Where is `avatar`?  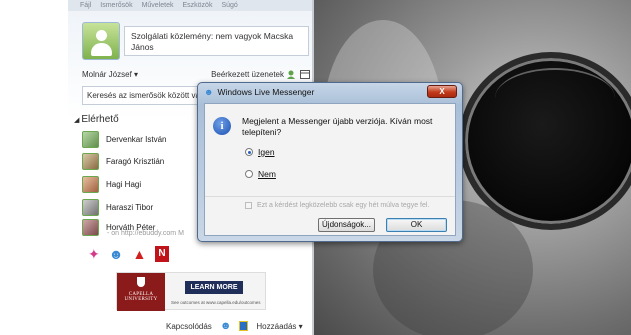 avatar is located at coordinates (101, 41).